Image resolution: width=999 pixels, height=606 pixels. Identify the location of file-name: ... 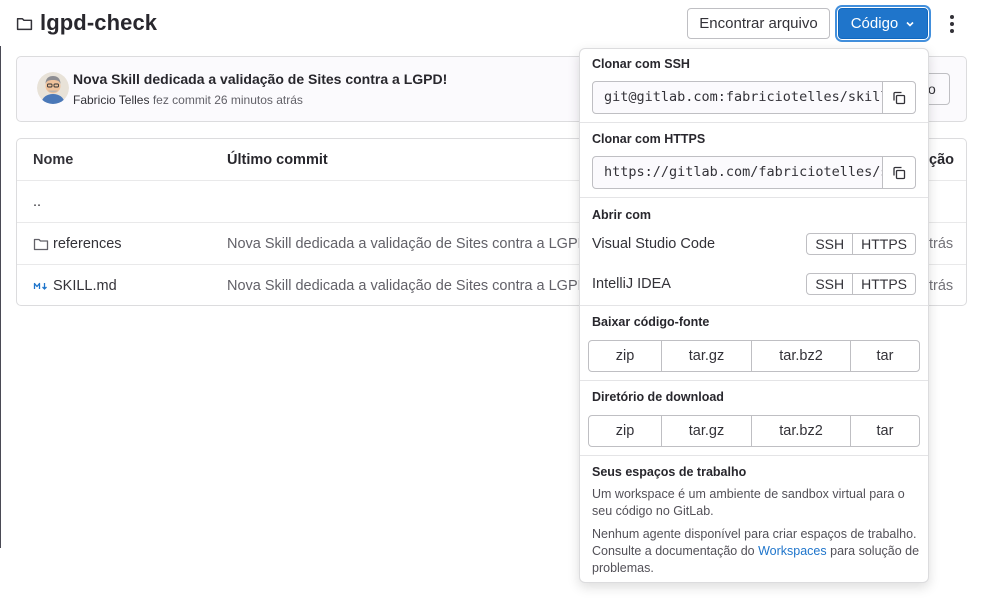
(37, 201).